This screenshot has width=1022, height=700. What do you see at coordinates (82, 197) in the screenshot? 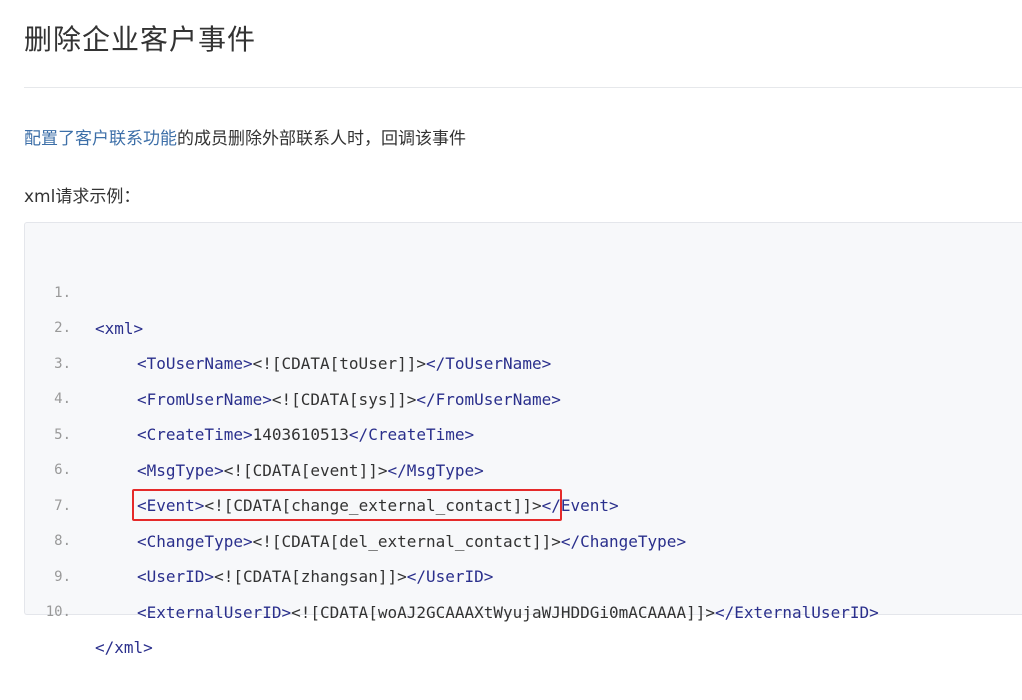
I see `xml-example-label: xml请求示例：` at bounding box center [82, 197].